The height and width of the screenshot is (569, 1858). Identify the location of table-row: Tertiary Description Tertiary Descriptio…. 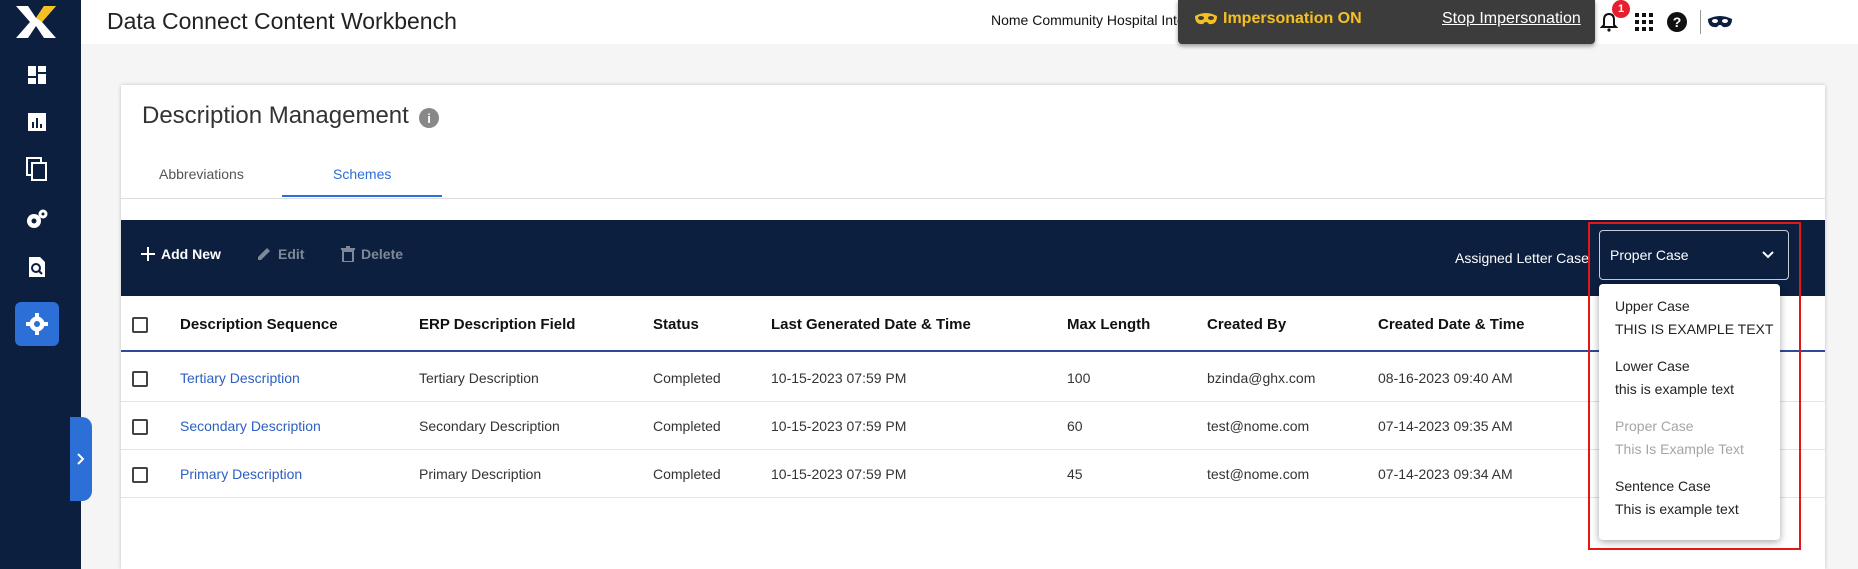
(973, 378).